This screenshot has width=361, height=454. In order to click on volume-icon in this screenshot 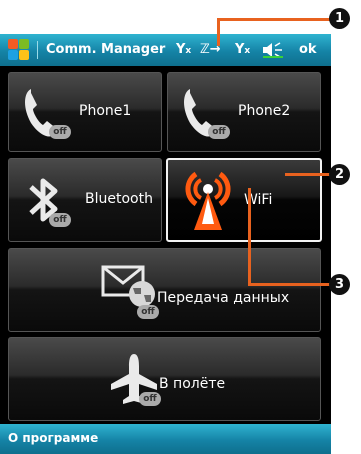, I will do `click(274, 52)`.